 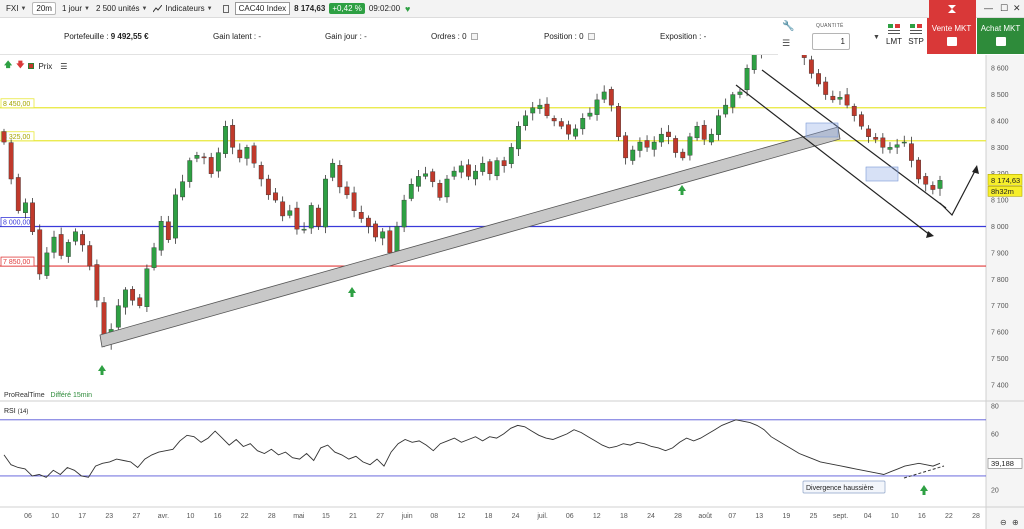 I want to click on list-icon: ☰, so click(x=63, y=66).